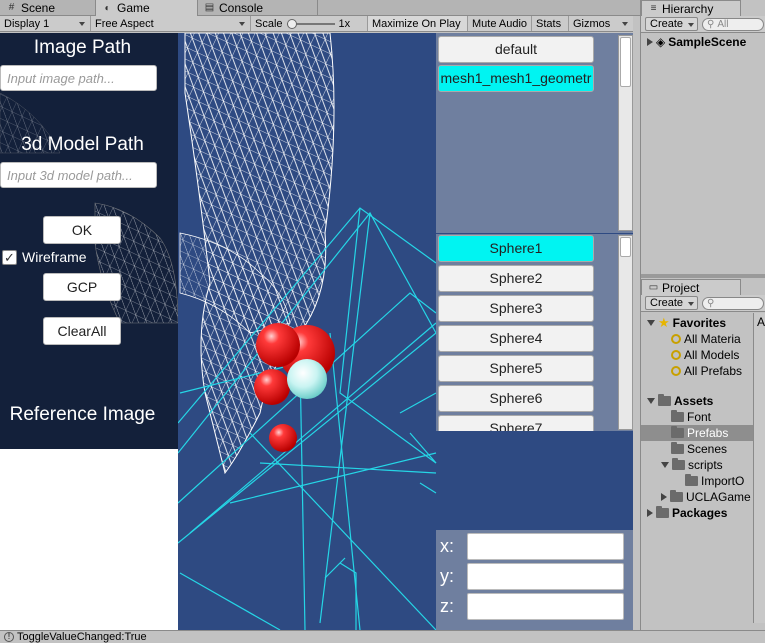 The image size is (765, 643). Describe the element at coordinates (625, 247) in the screenshot. I see `sphere-list-scroll-thumb` at that location.